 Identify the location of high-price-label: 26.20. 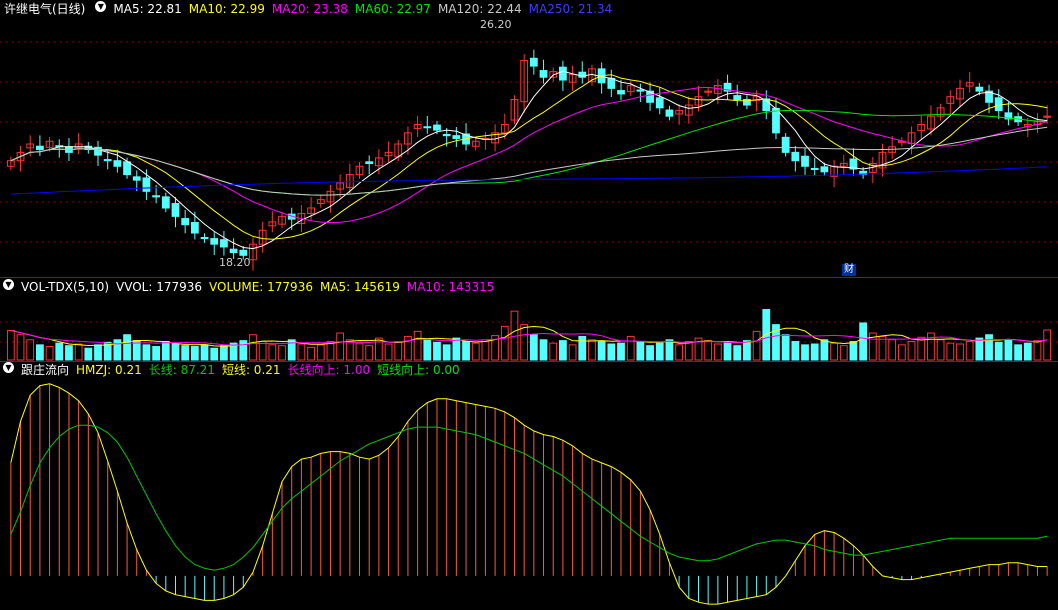
(496, 24).